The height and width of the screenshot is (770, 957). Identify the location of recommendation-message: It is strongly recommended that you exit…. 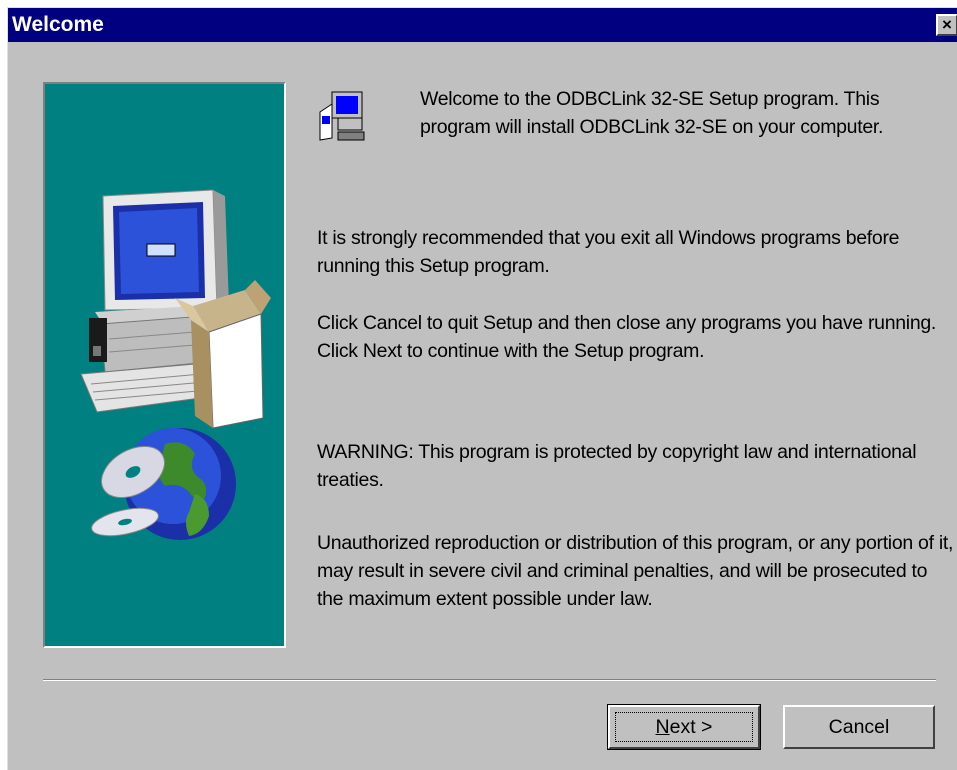
(608, 252).